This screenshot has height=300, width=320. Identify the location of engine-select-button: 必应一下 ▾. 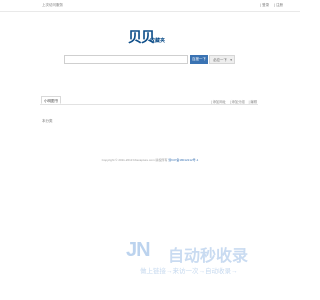
(222, 59).